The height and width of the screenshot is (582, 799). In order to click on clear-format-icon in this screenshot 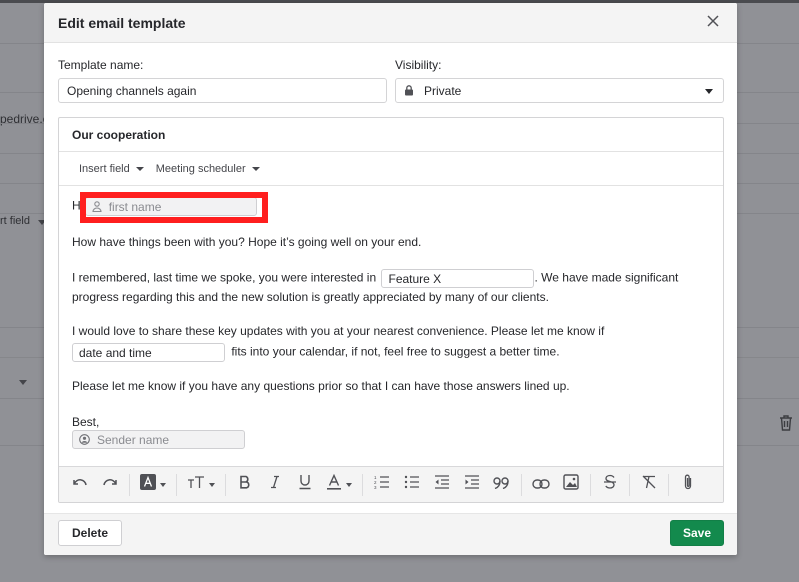, I will do `click(649, 484)`.